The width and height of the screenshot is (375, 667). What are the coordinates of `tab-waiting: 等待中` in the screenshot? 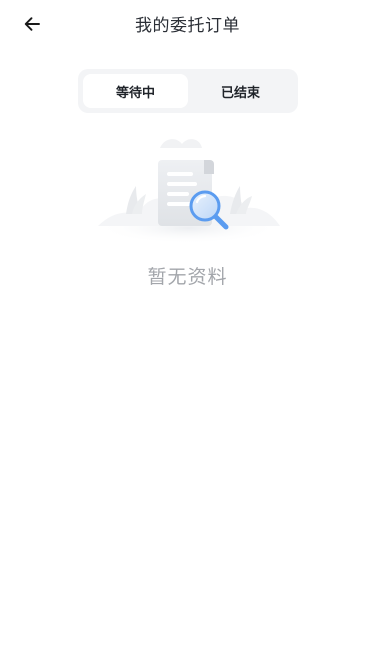 It's located at (135, 91).